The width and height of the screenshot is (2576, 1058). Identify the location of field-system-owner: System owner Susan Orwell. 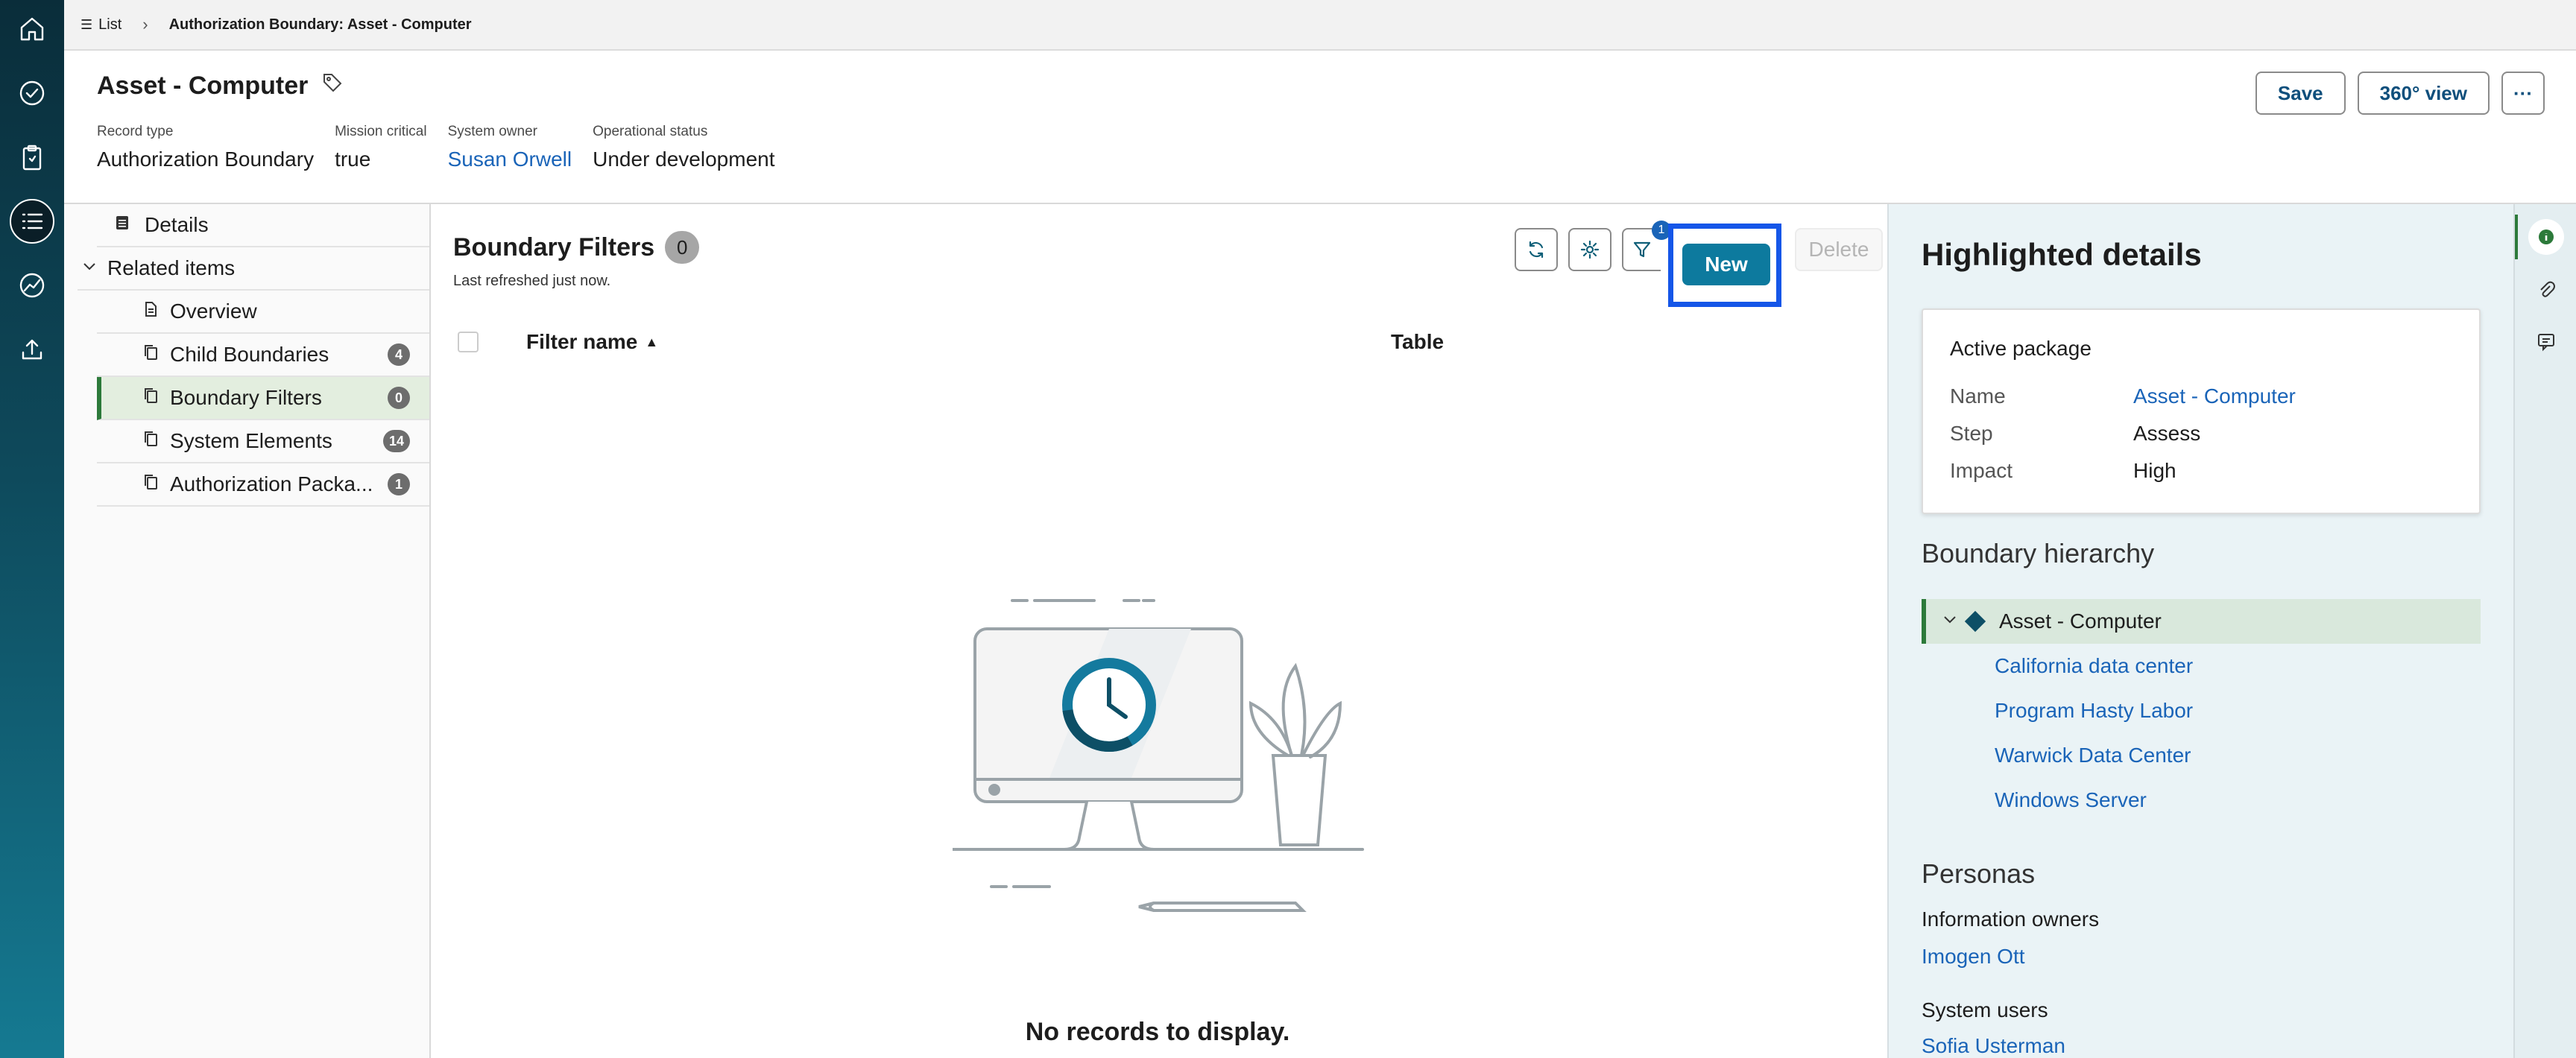
(510, 147).